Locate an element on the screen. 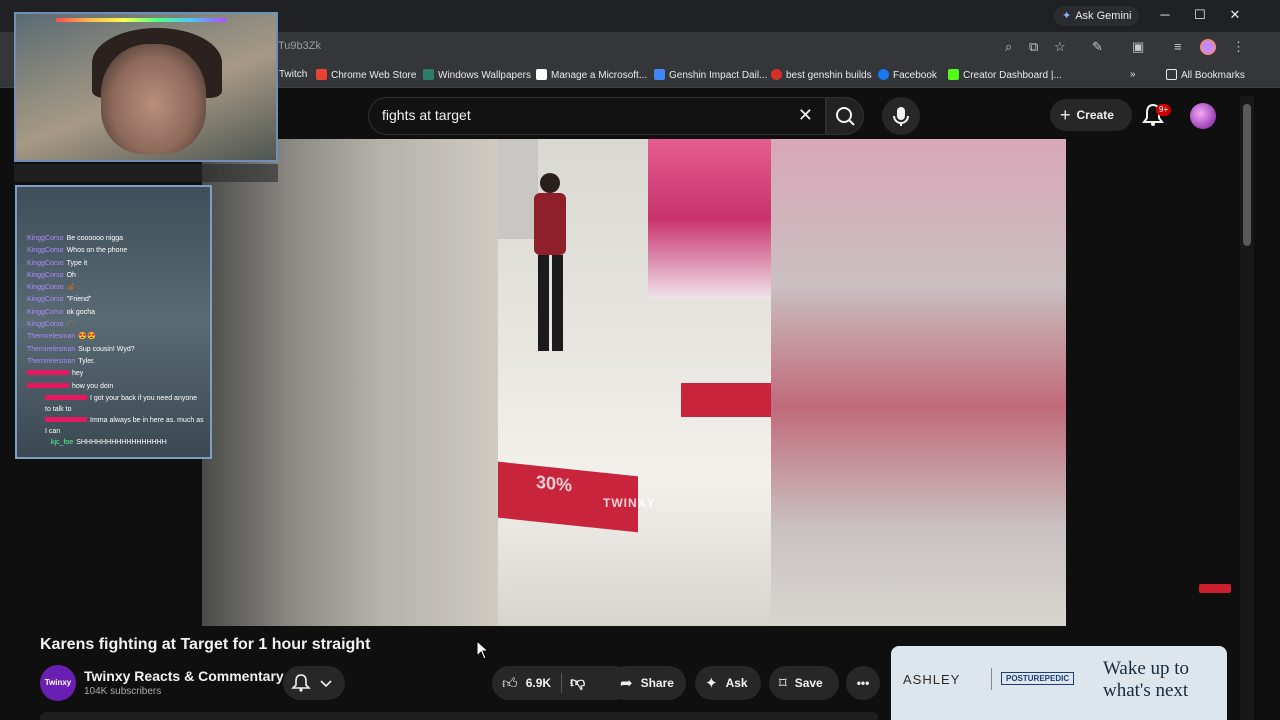  bookmark-icon: ⌑ is located at coordinates (783, 683).